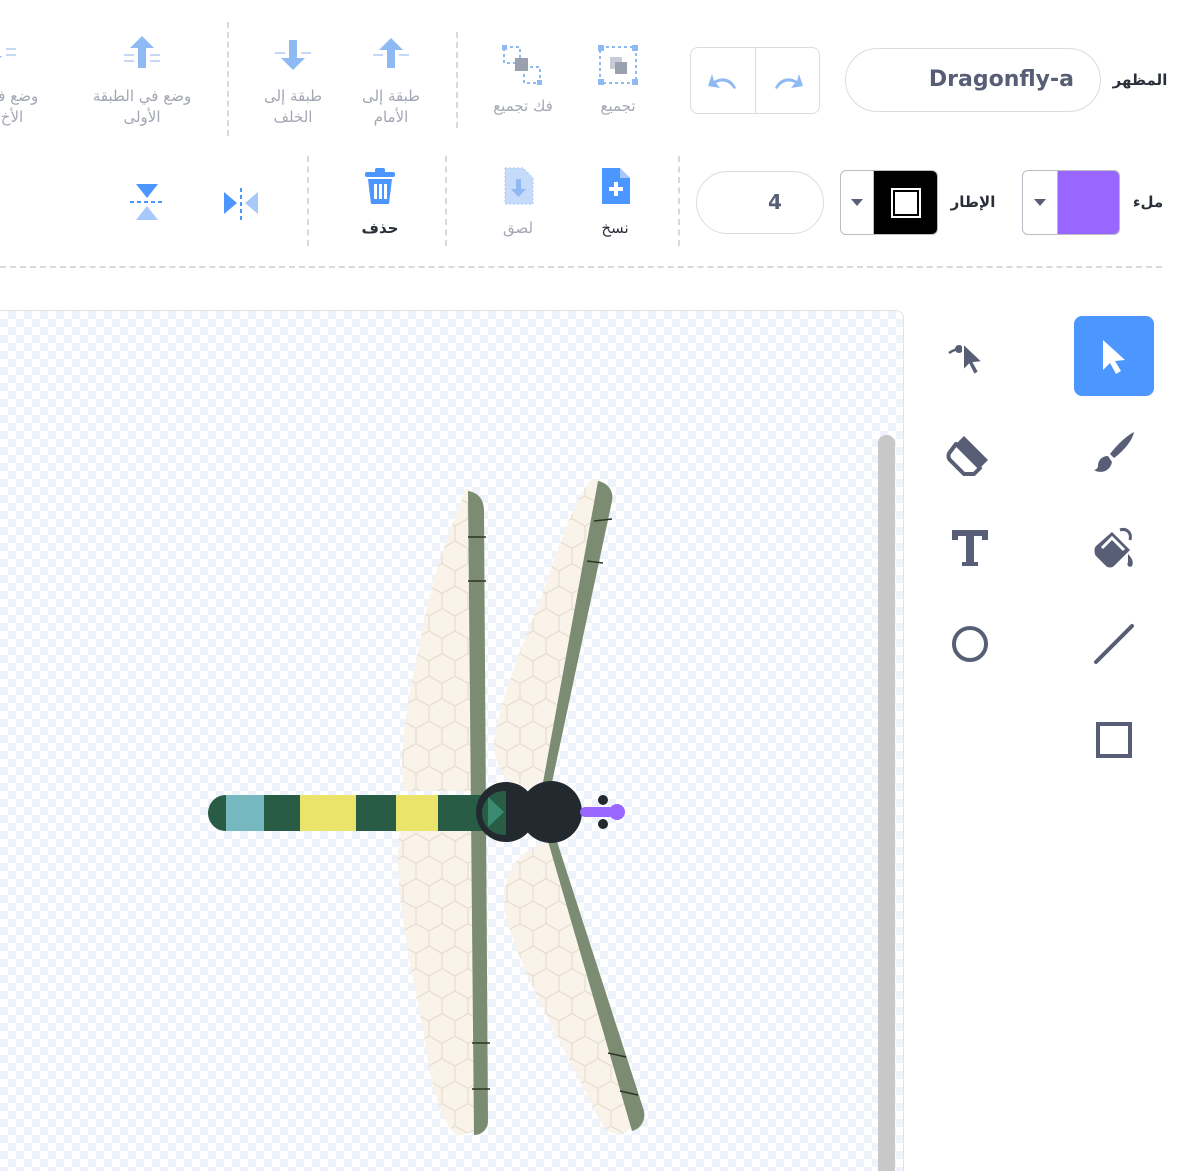 Image resolution: width=1192 pixels, height=1171 pixels. I want to click on forward-button: طبقة إلى الأمام, so click(391, 82).